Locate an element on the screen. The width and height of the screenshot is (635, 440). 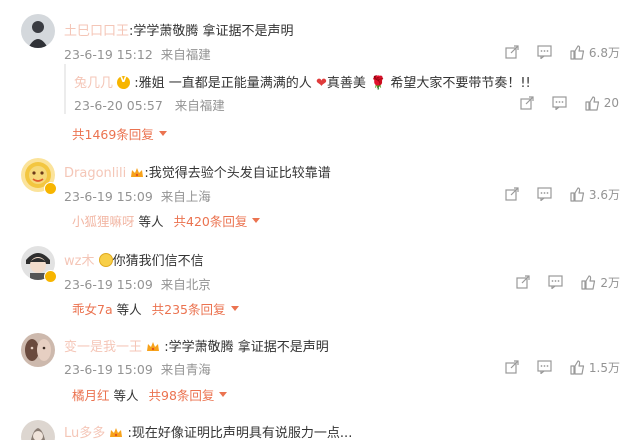
replies-total: 共235条回复 is located at coordinates (189, 308).